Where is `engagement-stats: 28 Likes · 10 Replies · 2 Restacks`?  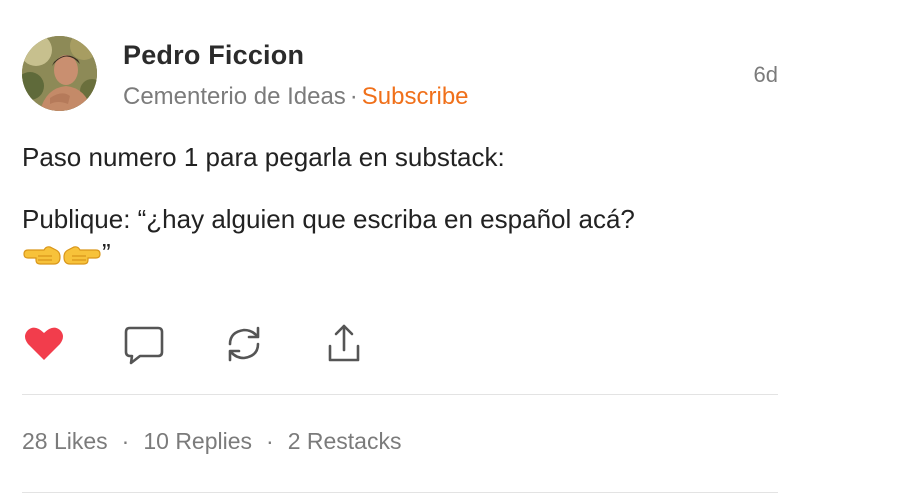
engagement-stats: 28 Likes · 10 Replies · 2 Restacks is located at coordinates (211, 441).